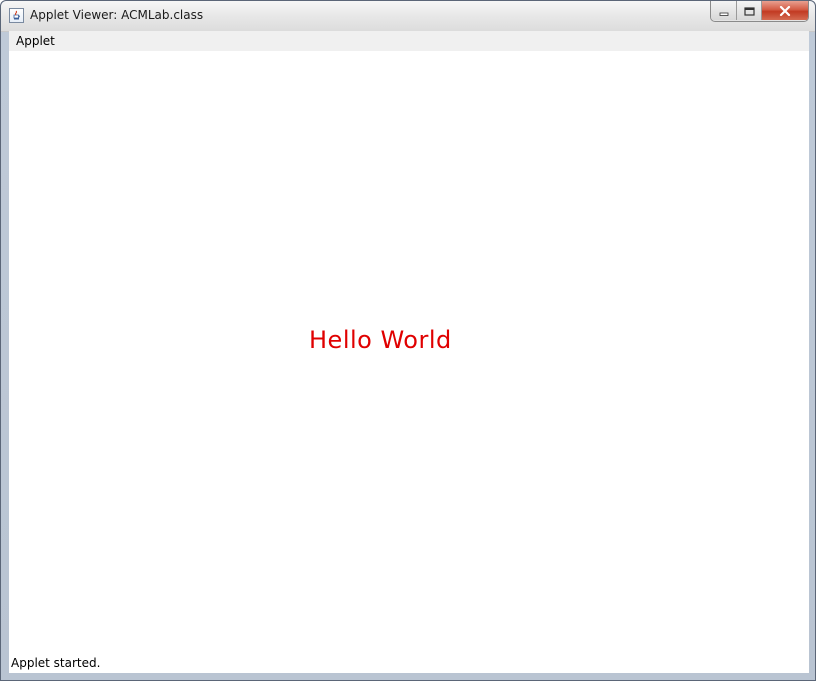  Describe the element at coordinates (409, 663) in the screenshot. I see `status-bar: Applet started.` at that location.